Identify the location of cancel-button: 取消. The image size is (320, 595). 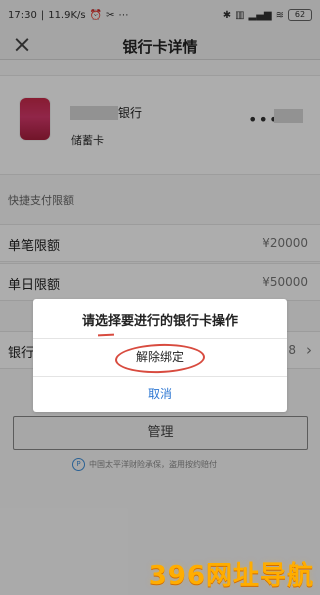
(160, 394).